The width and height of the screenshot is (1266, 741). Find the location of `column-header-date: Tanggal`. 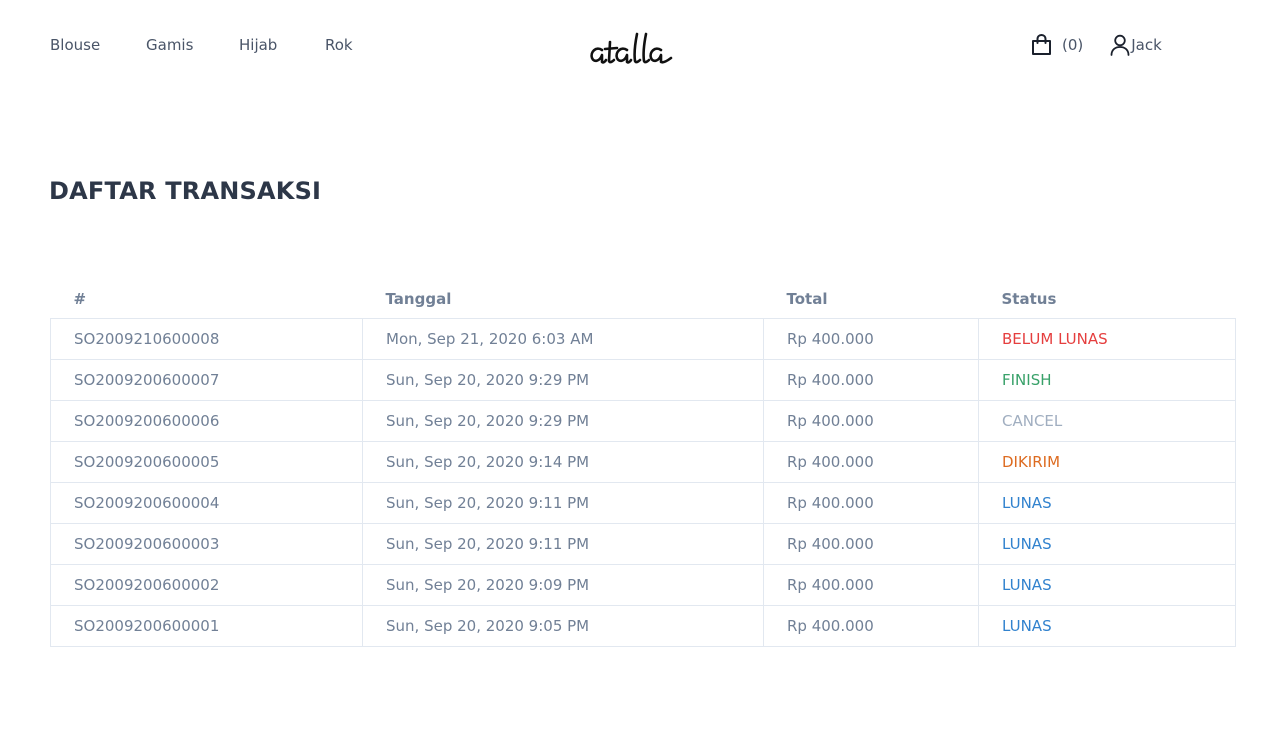

column-header-date: Tanggal is located at coordinates (418, 298).